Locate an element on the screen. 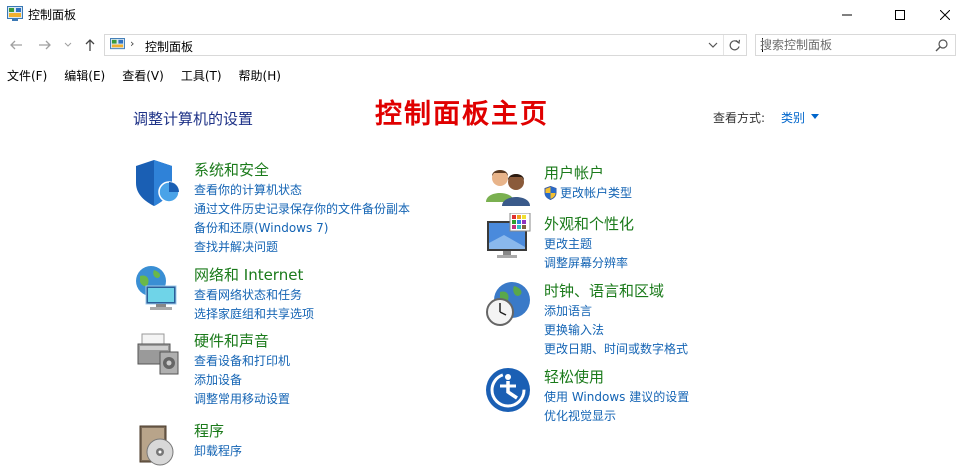  users-icon is located at coordinates (508, 186).